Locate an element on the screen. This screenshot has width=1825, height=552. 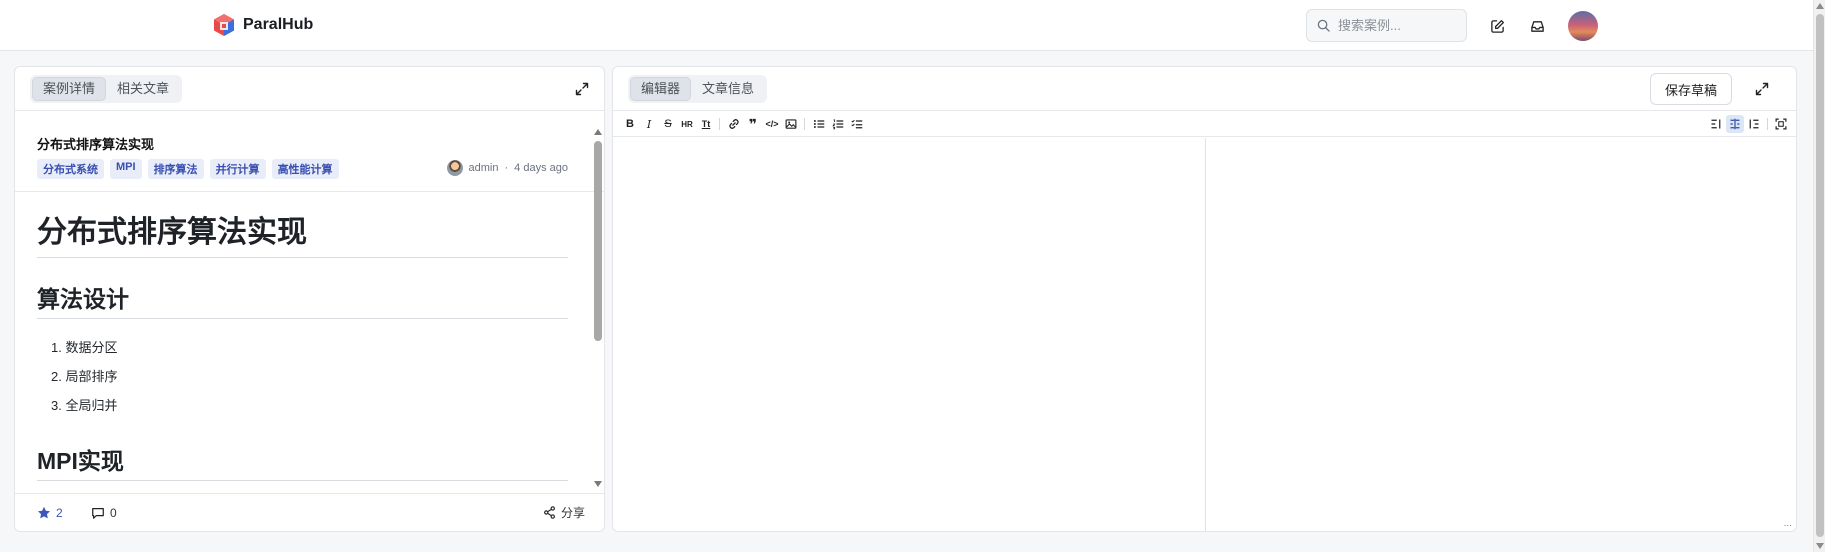
unordered-list-icon is located at coordinates (819, 124).